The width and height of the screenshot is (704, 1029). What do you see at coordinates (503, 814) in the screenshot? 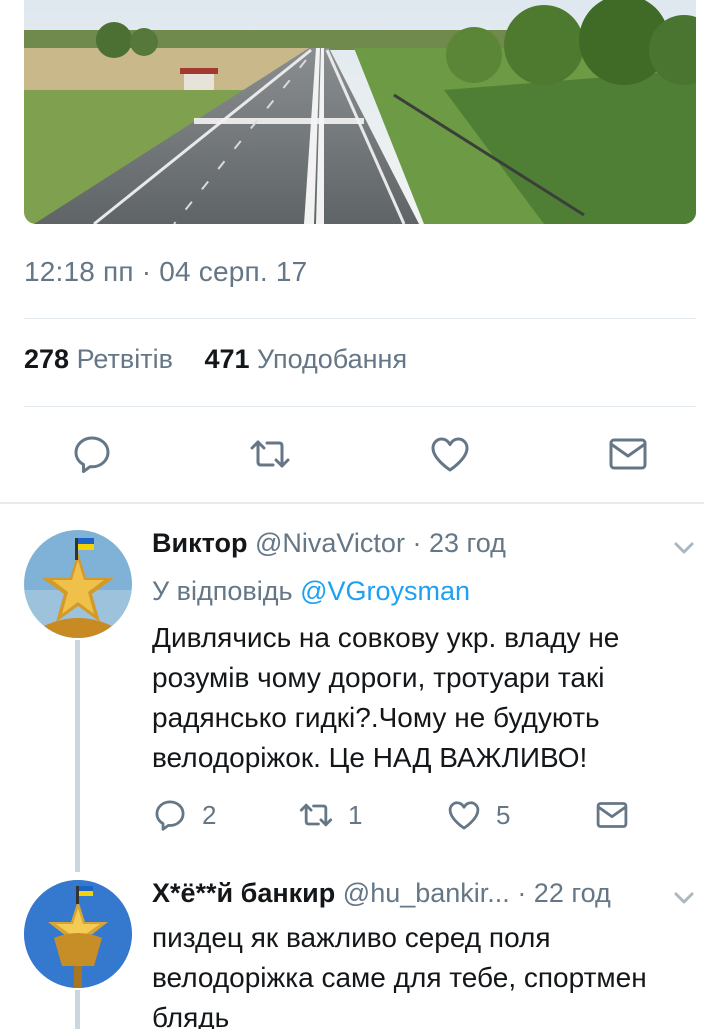
I see `like-count: 5` at bounding box center [503, 814].